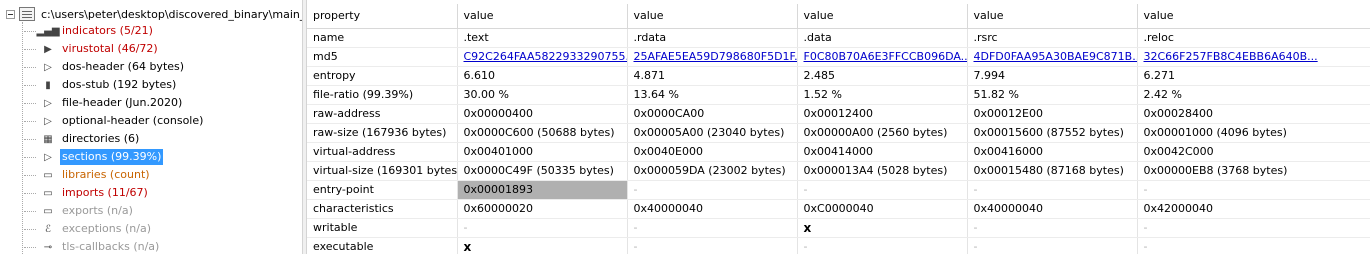  What do you see at coordinates (88, 229) in the screenshot?
I see `tree-item-exceptions: ℰexceptions (n/a)` at bounding box center [88, 229].